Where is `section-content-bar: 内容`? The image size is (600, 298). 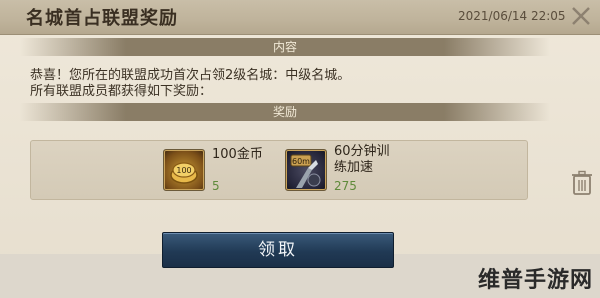 section-content-bar: 内容 is located at coordinates (285, 47).